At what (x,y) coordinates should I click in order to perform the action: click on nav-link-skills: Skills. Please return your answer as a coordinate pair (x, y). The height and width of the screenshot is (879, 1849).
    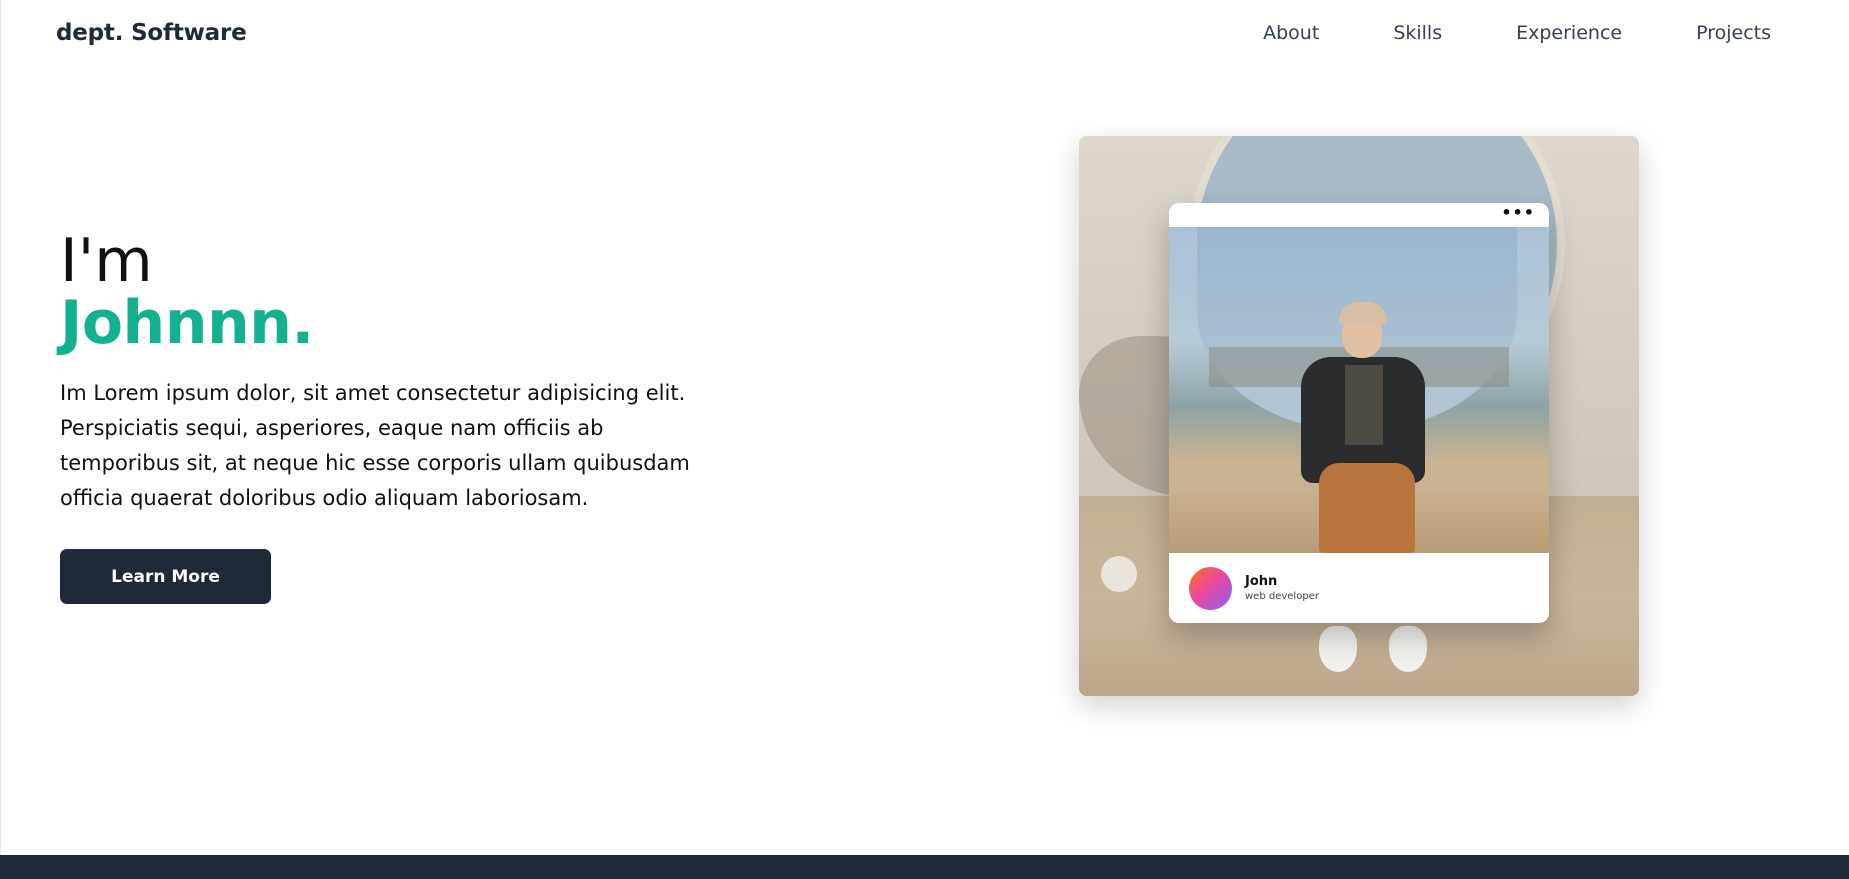
    Looking at the image, I should click on (1417, 33).